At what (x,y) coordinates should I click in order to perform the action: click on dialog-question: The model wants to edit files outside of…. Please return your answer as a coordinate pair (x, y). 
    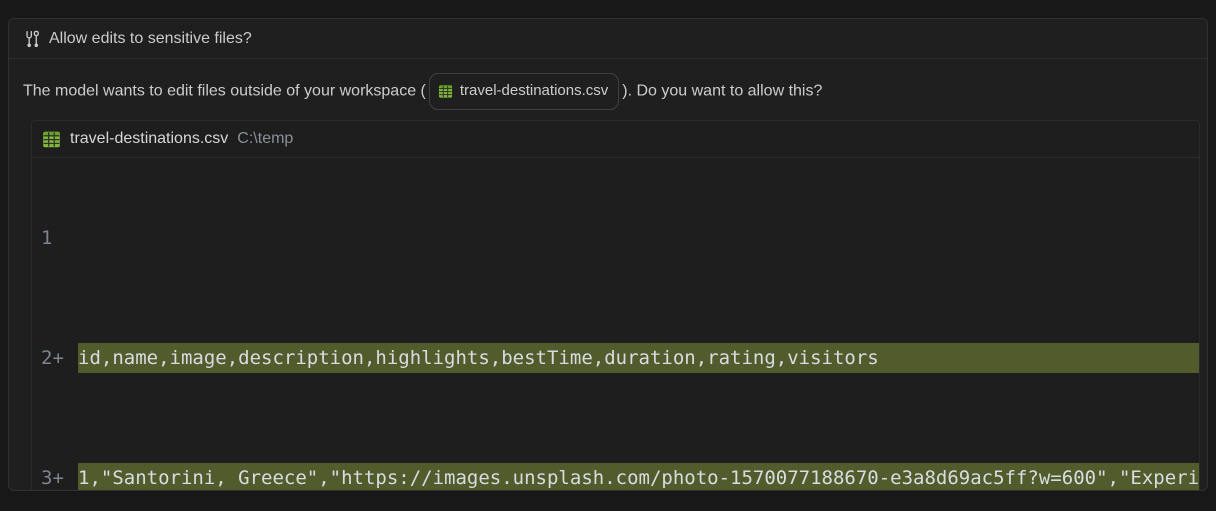
    Looking at the image, I should click on (608, 91).